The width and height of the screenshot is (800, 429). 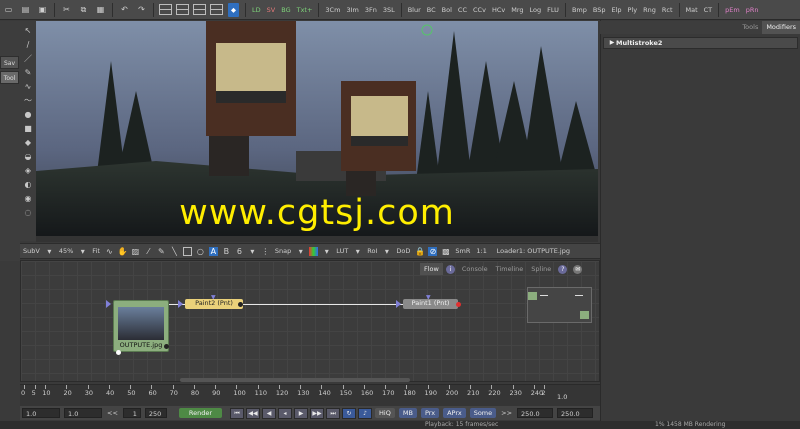 I want to click on rectangle-icon: ■, so click(x=28, y=129).